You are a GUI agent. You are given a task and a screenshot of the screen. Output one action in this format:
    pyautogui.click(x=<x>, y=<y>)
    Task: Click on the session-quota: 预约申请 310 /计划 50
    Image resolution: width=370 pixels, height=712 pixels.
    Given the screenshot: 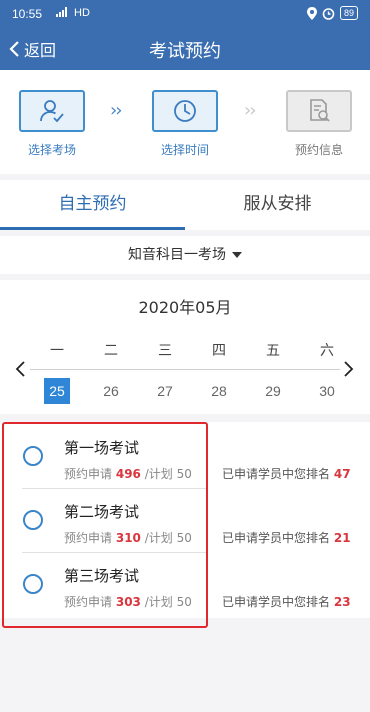 What is the action you would take?
    pyautogui.click(x=128, y=538)
    